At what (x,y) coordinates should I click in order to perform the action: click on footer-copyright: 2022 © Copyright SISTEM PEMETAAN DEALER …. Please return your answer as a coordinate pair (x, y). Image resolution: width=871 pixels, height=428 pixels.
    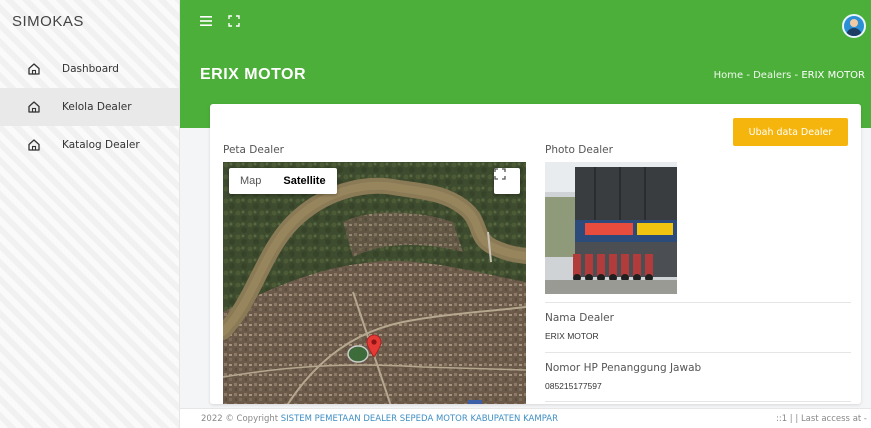
    Looking at the image, I should click on (379, 419).